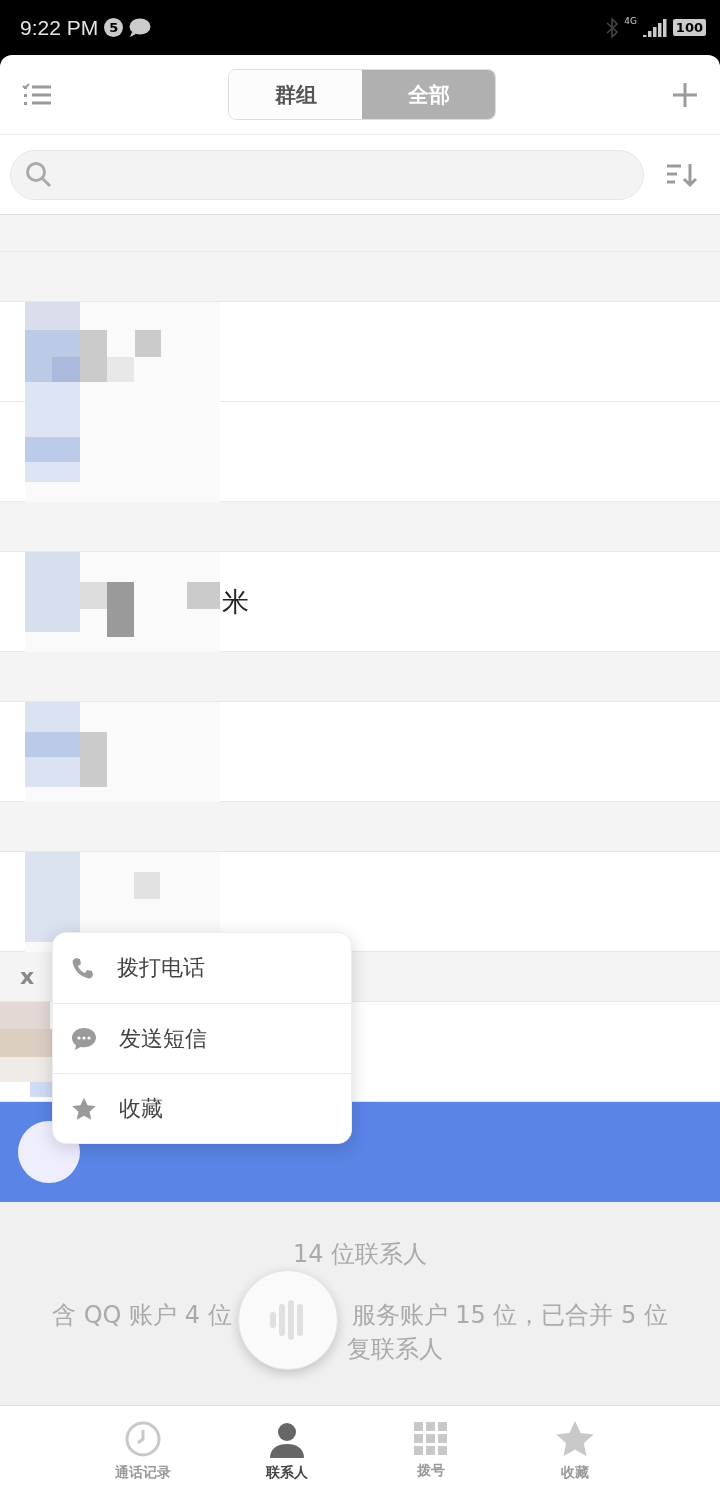  What do you see at coordinates (202, 1038) in the screenshot?
I see `menu-item: 发送短信` at bounding box center [202, 1038].